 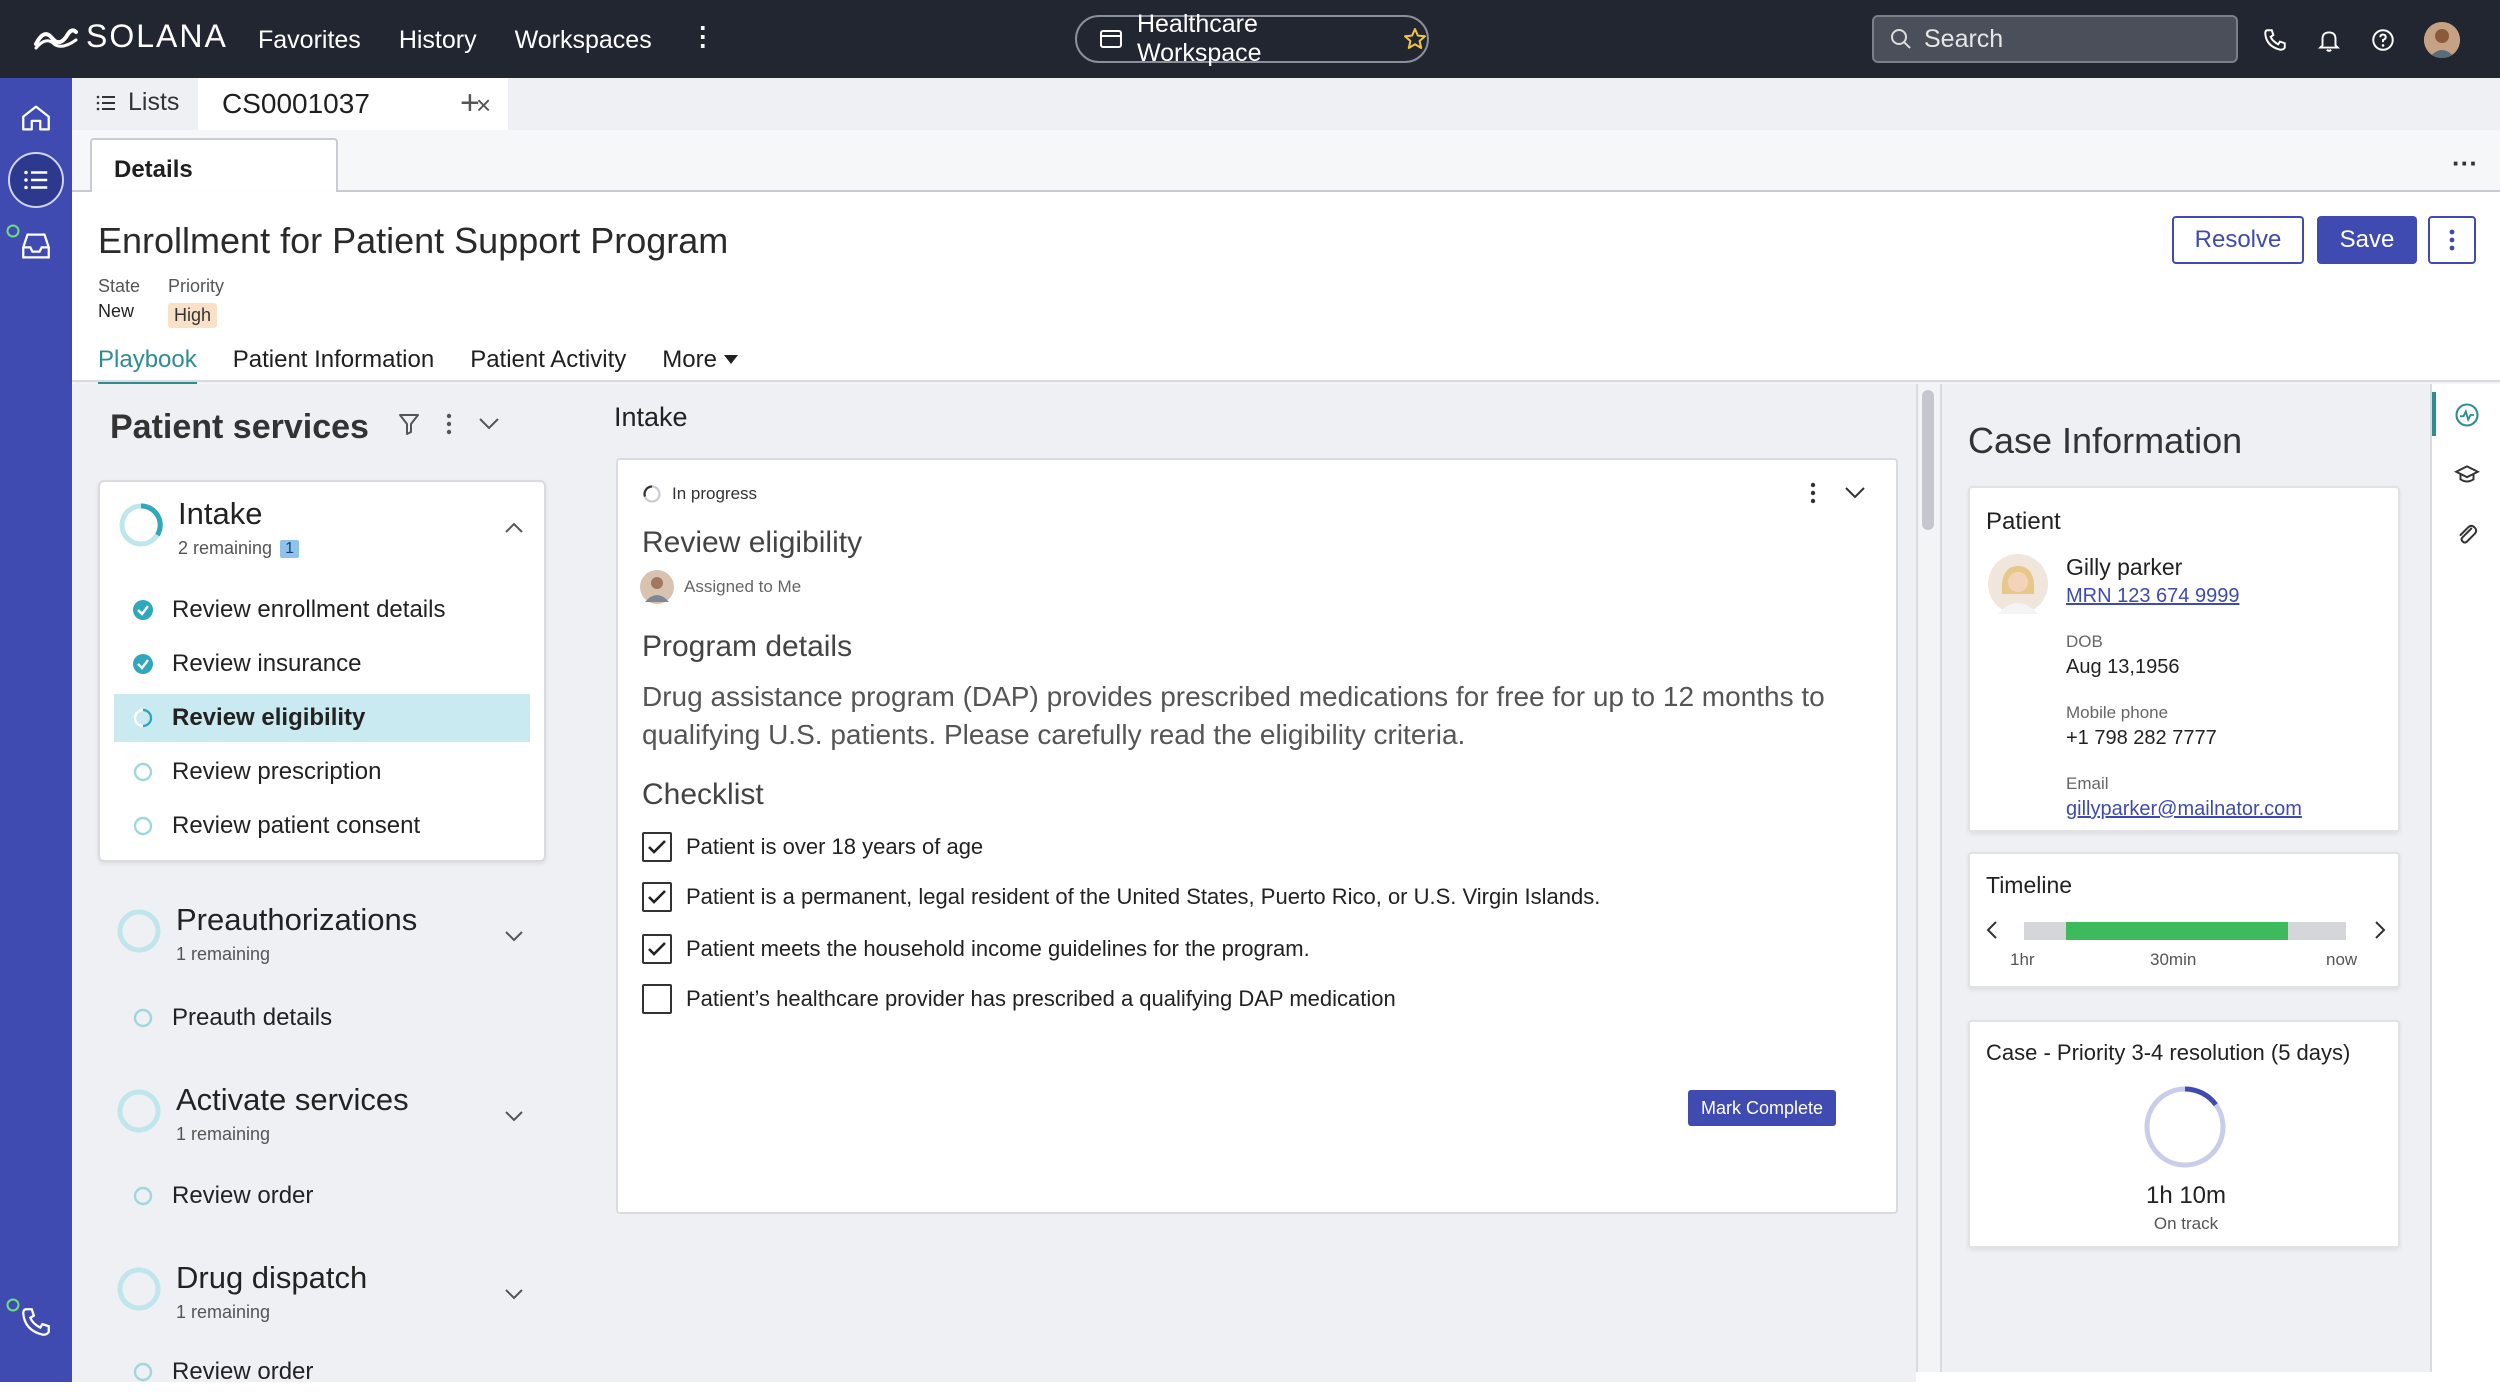 I want to click on subtab-bar: Details ···, so click(x=1286, y=162).